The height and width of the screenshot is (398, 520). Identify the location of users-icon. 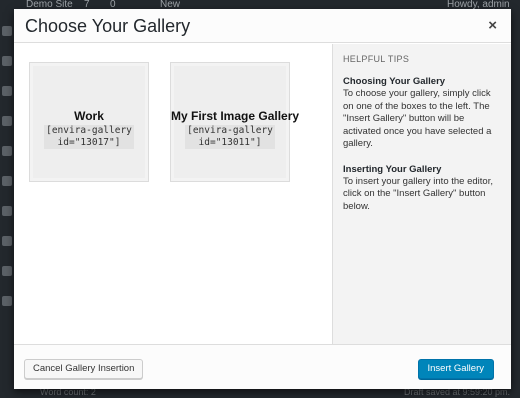
(7, 241).